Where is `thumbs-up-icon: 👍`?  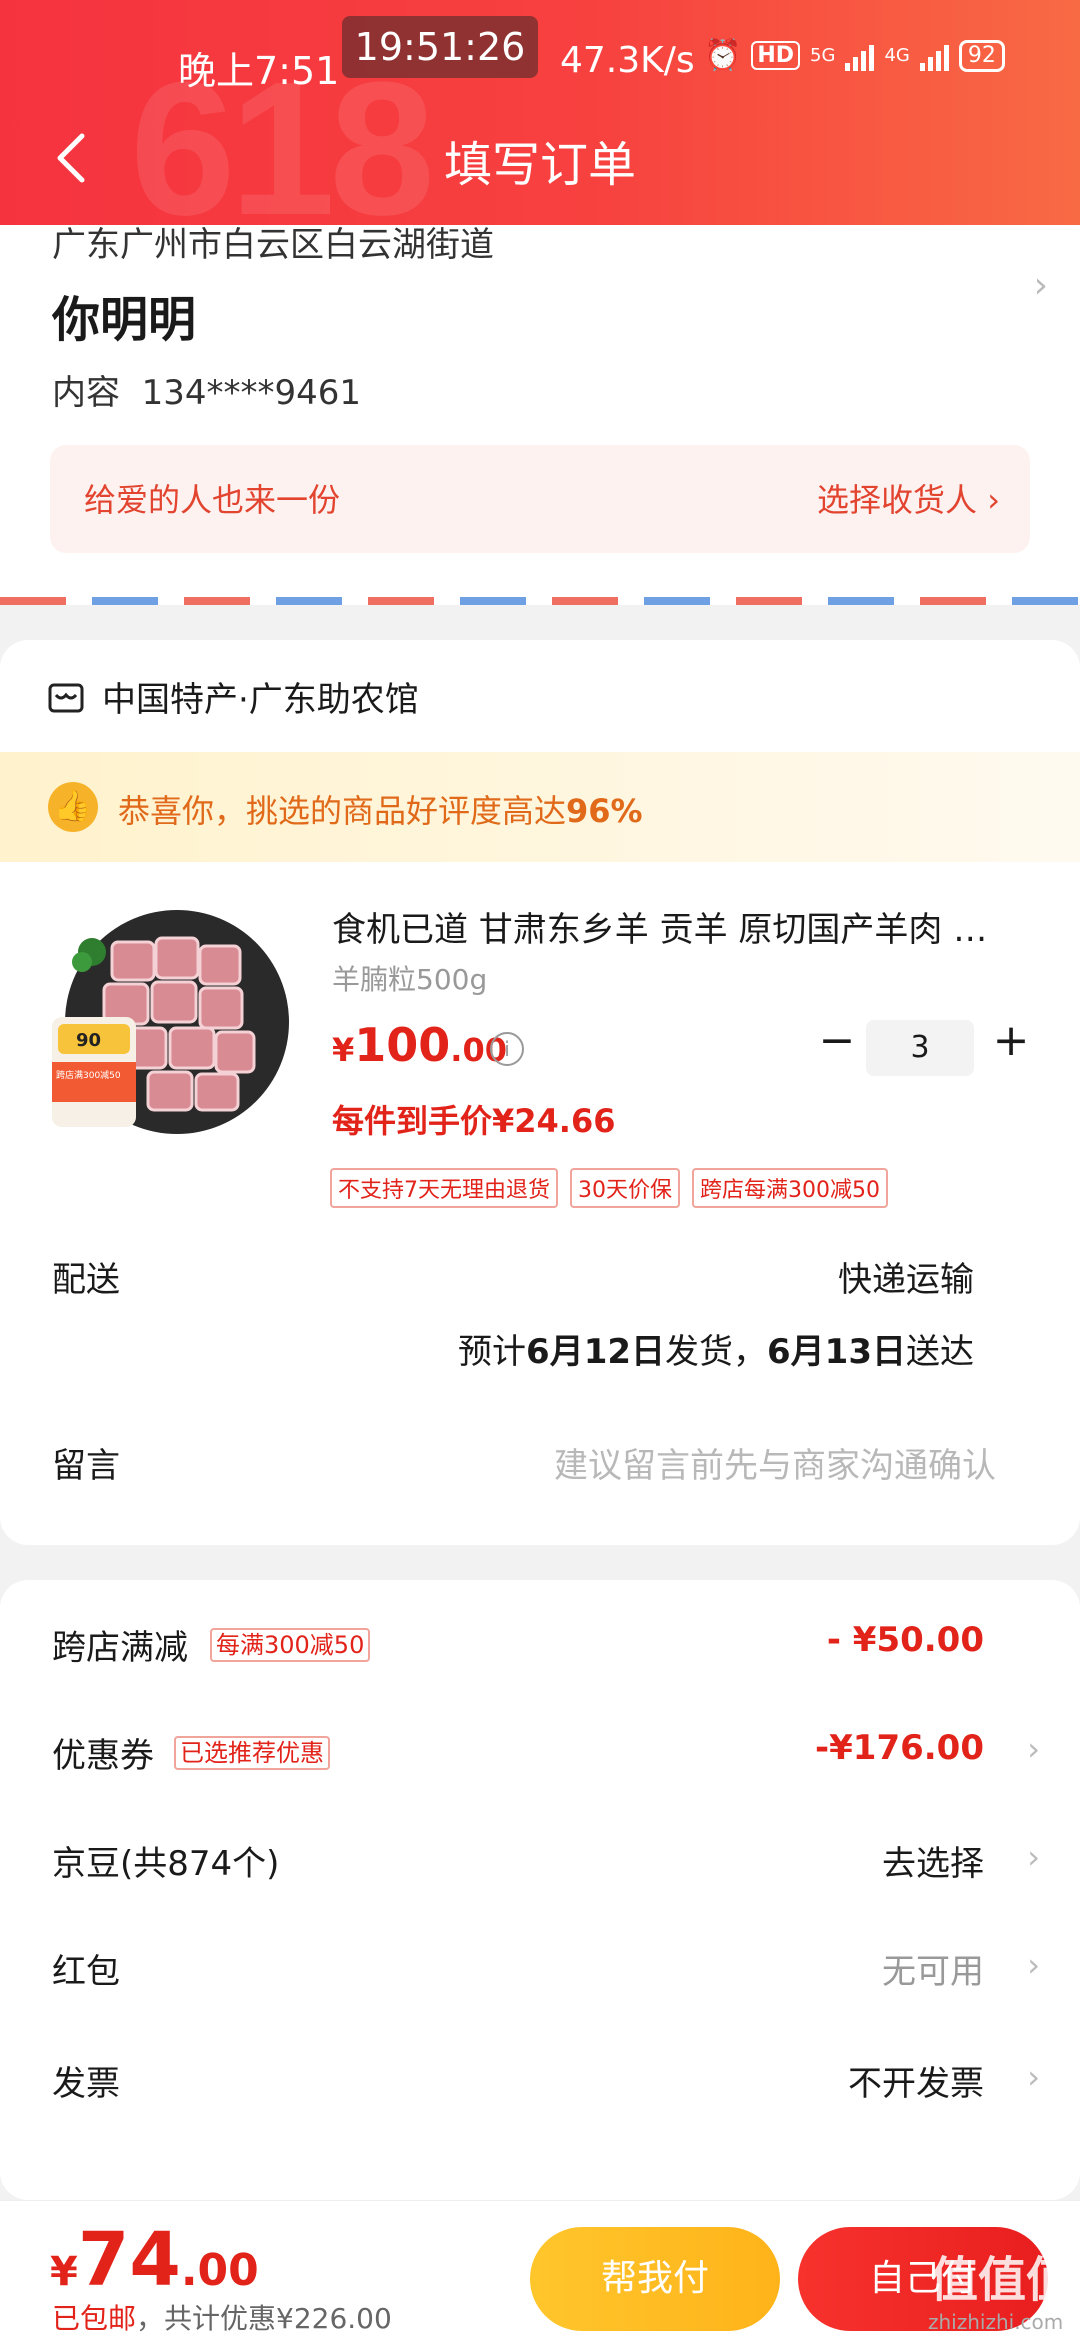 thumbs-up-icon: 👍 is located at coordinates (73, 807).